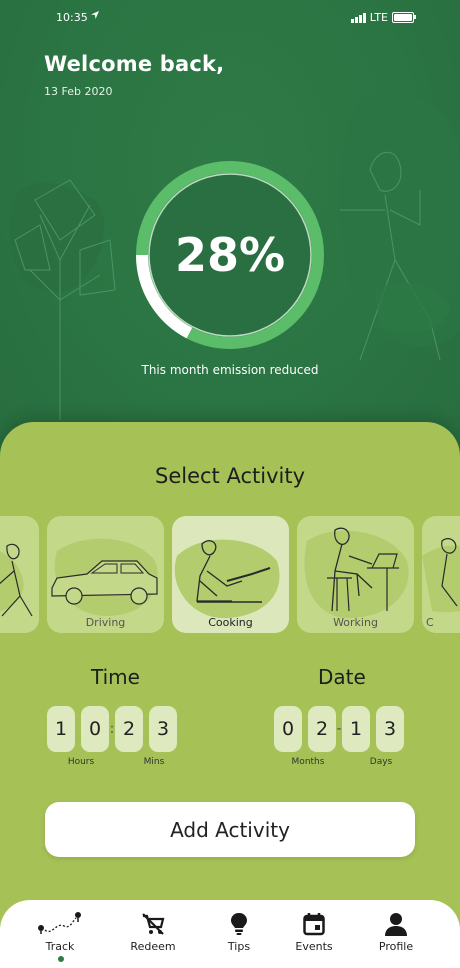  What do you see at coordinates (163, 729) in the screenshot?
I see `minute-ones-digit: 3` at bounding box center [163, 729].